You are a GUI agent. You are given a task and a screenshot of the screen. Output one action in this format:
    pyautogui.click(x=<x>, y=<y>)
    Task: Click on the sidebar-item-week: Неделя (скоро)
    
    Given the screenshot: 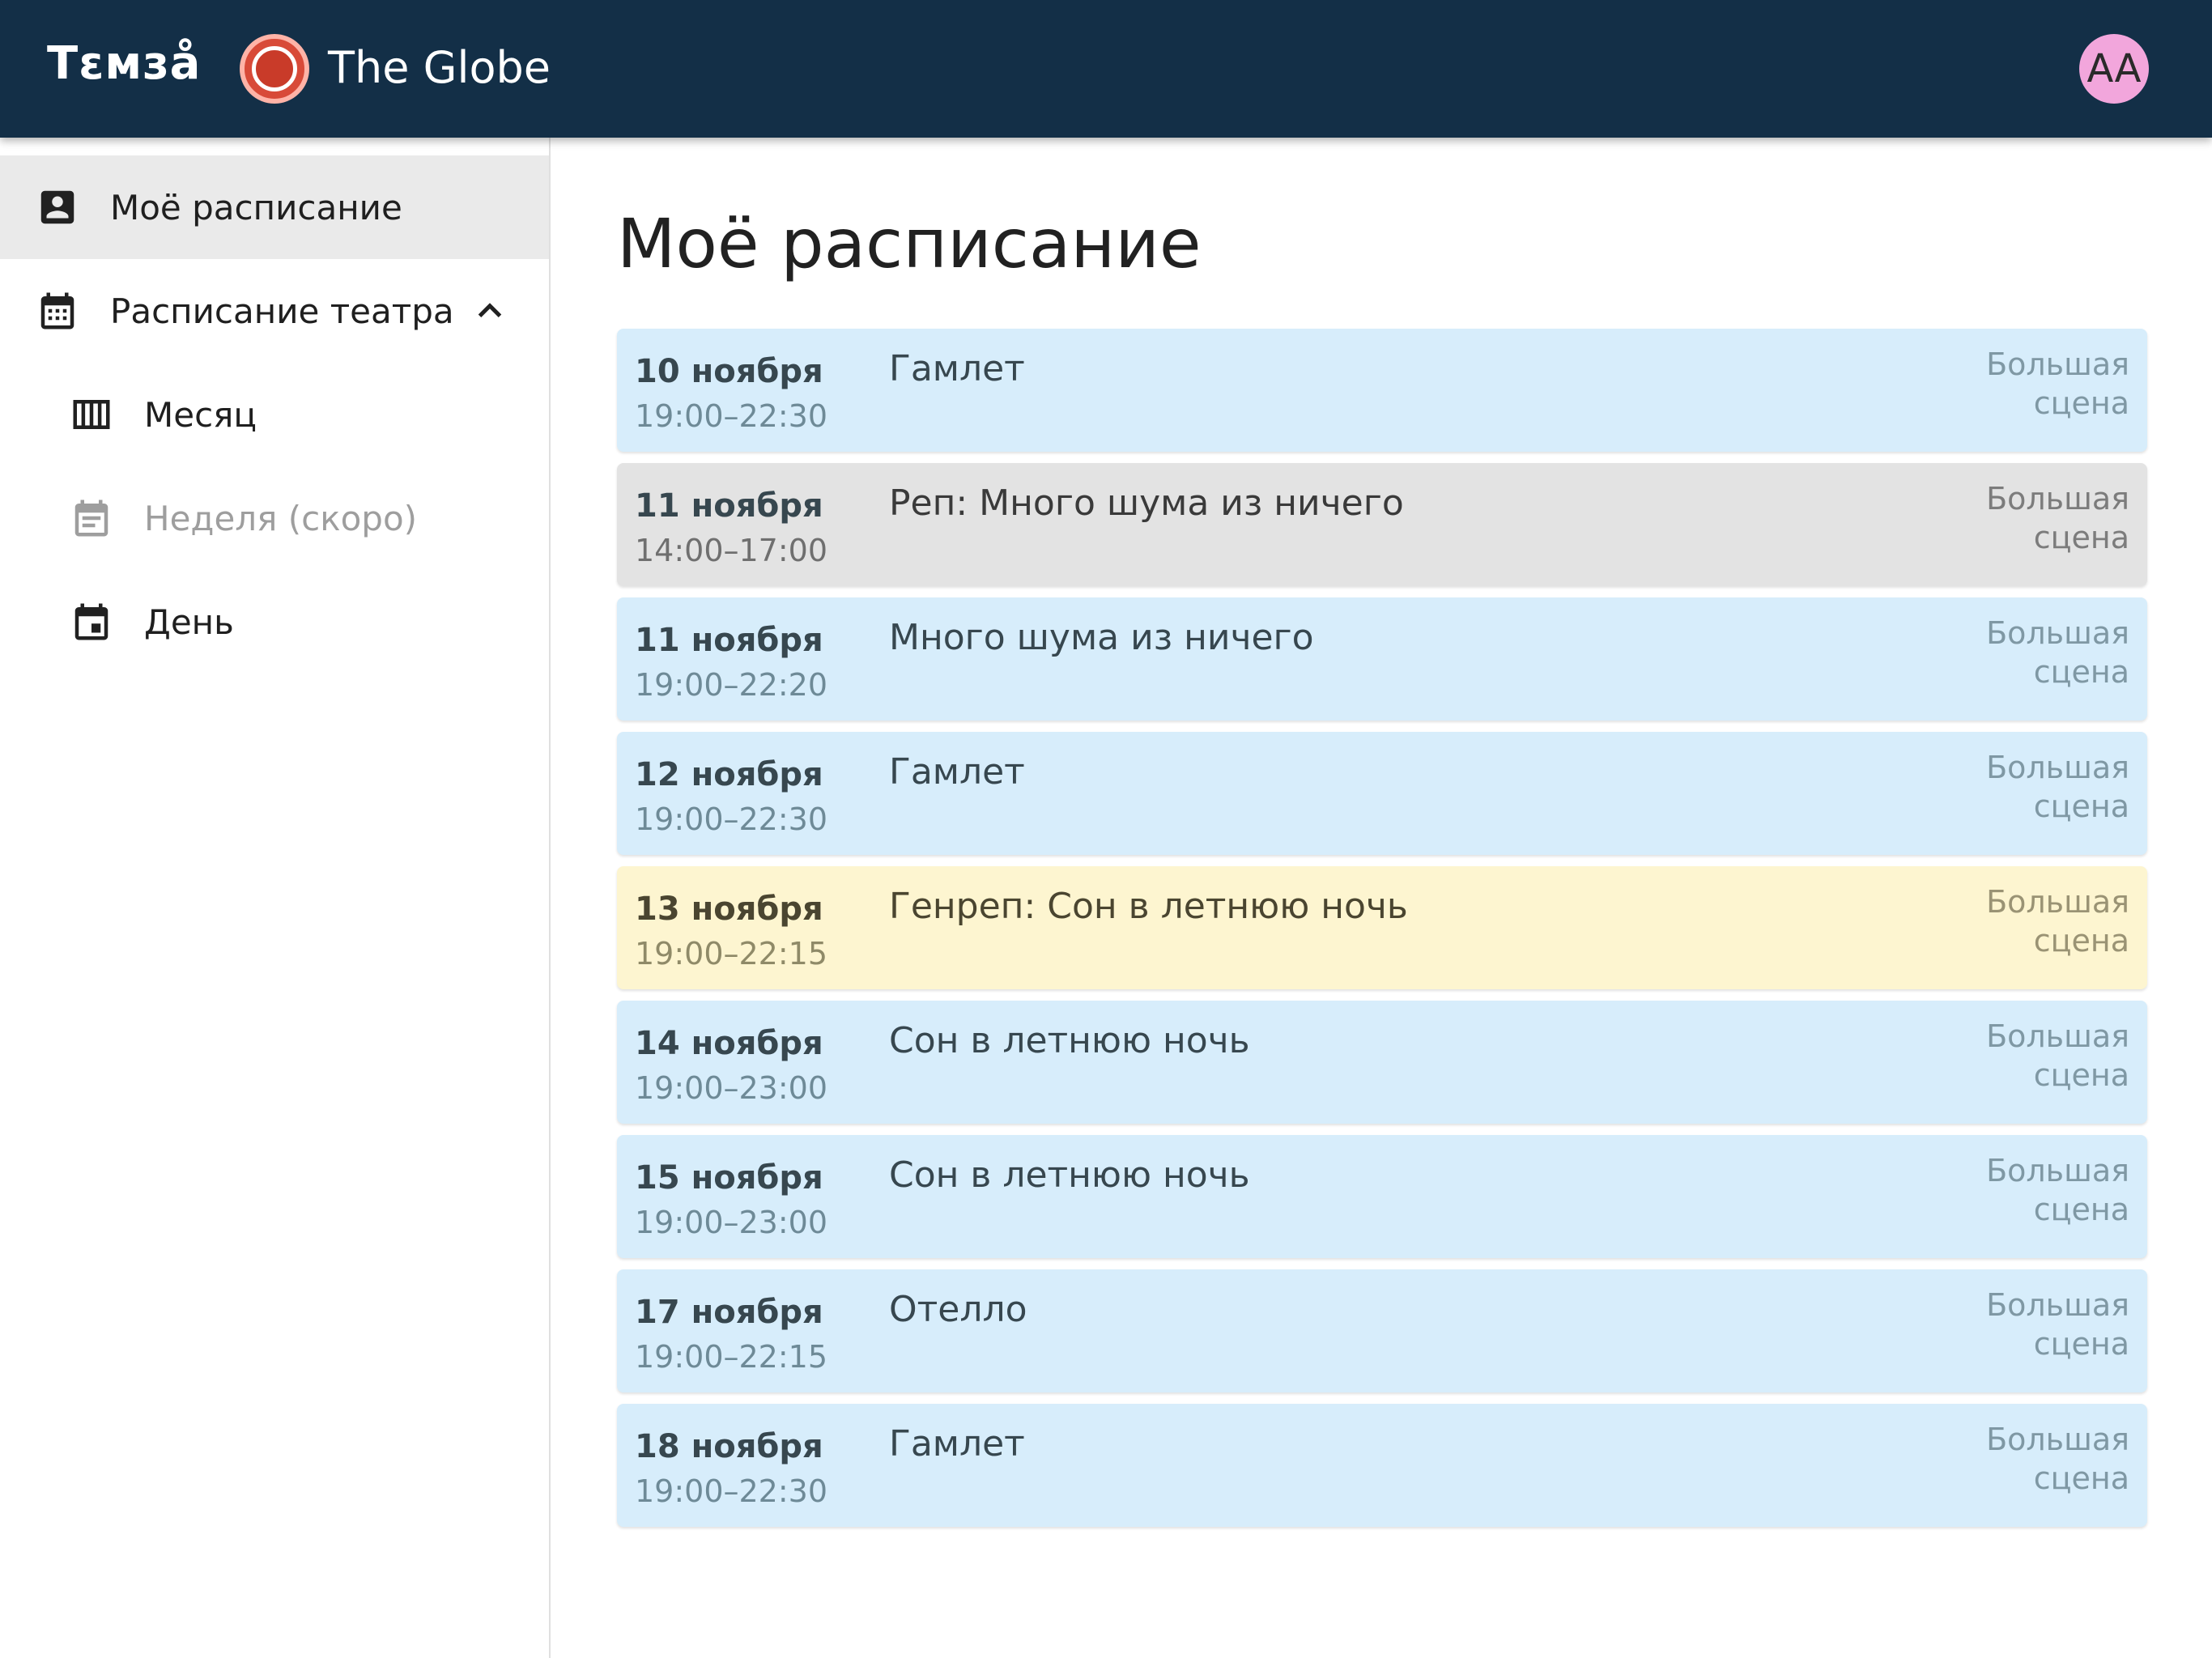 What is the action you would take?
    pyautogui.click(x=274, y=518)
    